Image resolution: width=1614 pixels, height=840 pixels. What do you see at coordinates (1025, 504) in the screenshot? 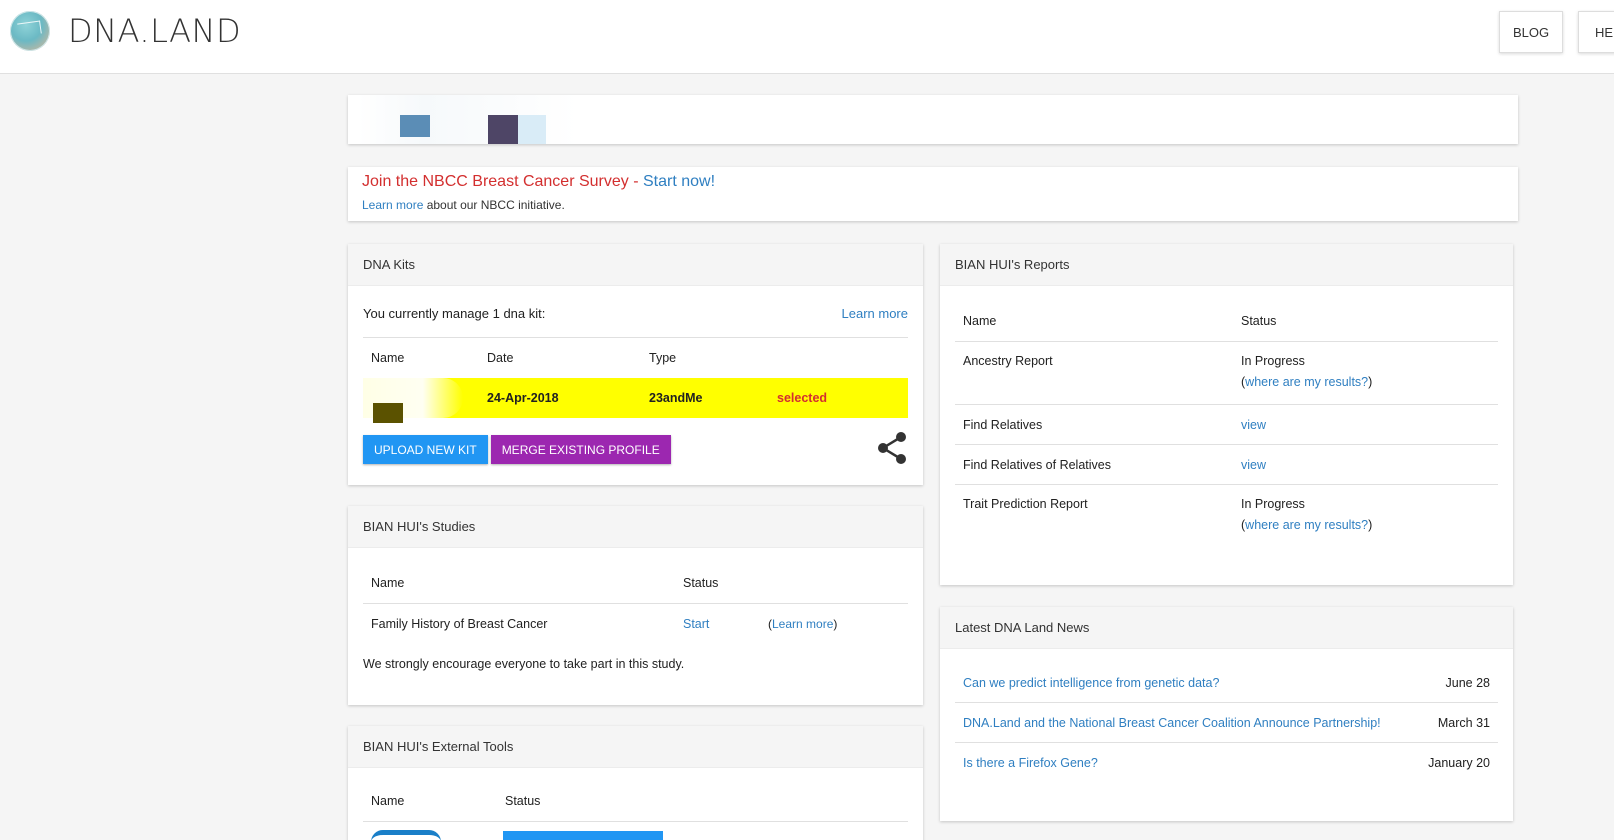
I see `report-name: Trait Prediction Report` at bounding box center [1025, 504].